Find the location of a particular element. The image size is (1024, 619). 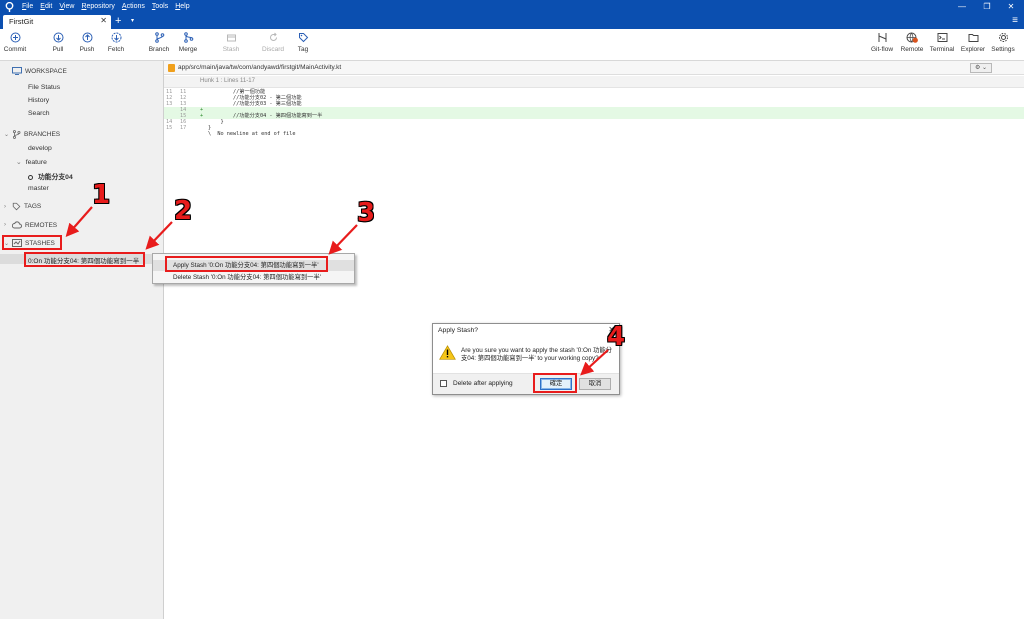

warning-icon is located at coordinates (447, 352).